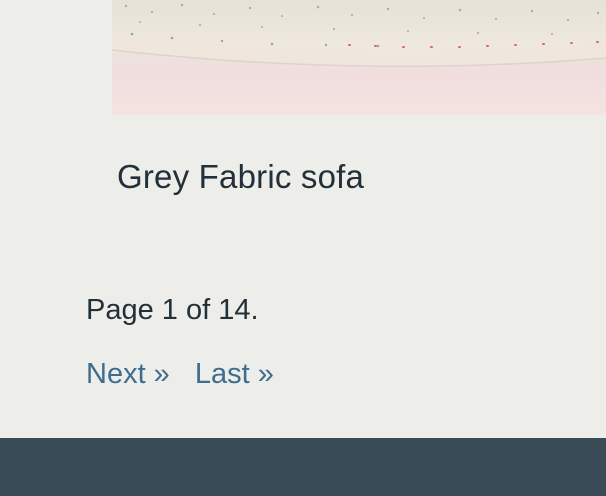 This screenshot has height=496, width=606. I want to click on page-info: Page 1 of 14., so click(172, 310).